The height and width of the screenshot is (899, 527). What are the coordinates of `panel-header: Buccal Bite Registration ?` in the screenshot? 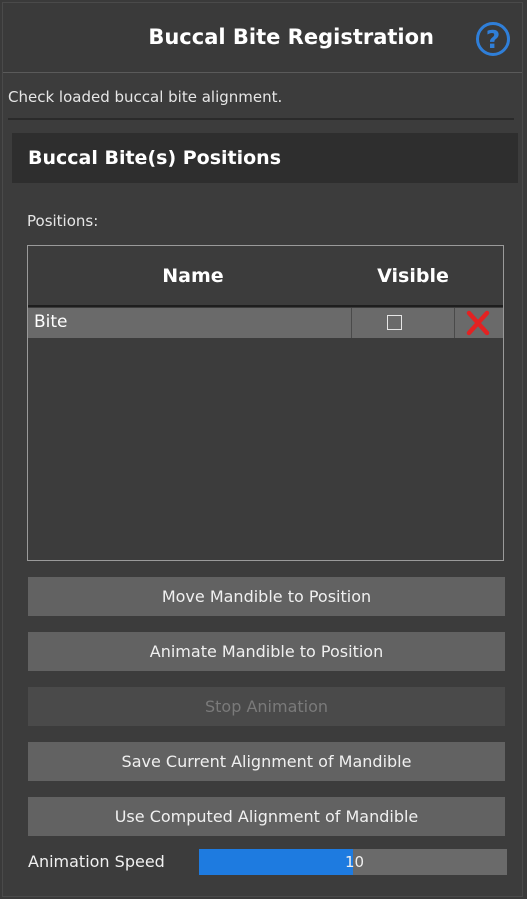 It's located at (262, 38).